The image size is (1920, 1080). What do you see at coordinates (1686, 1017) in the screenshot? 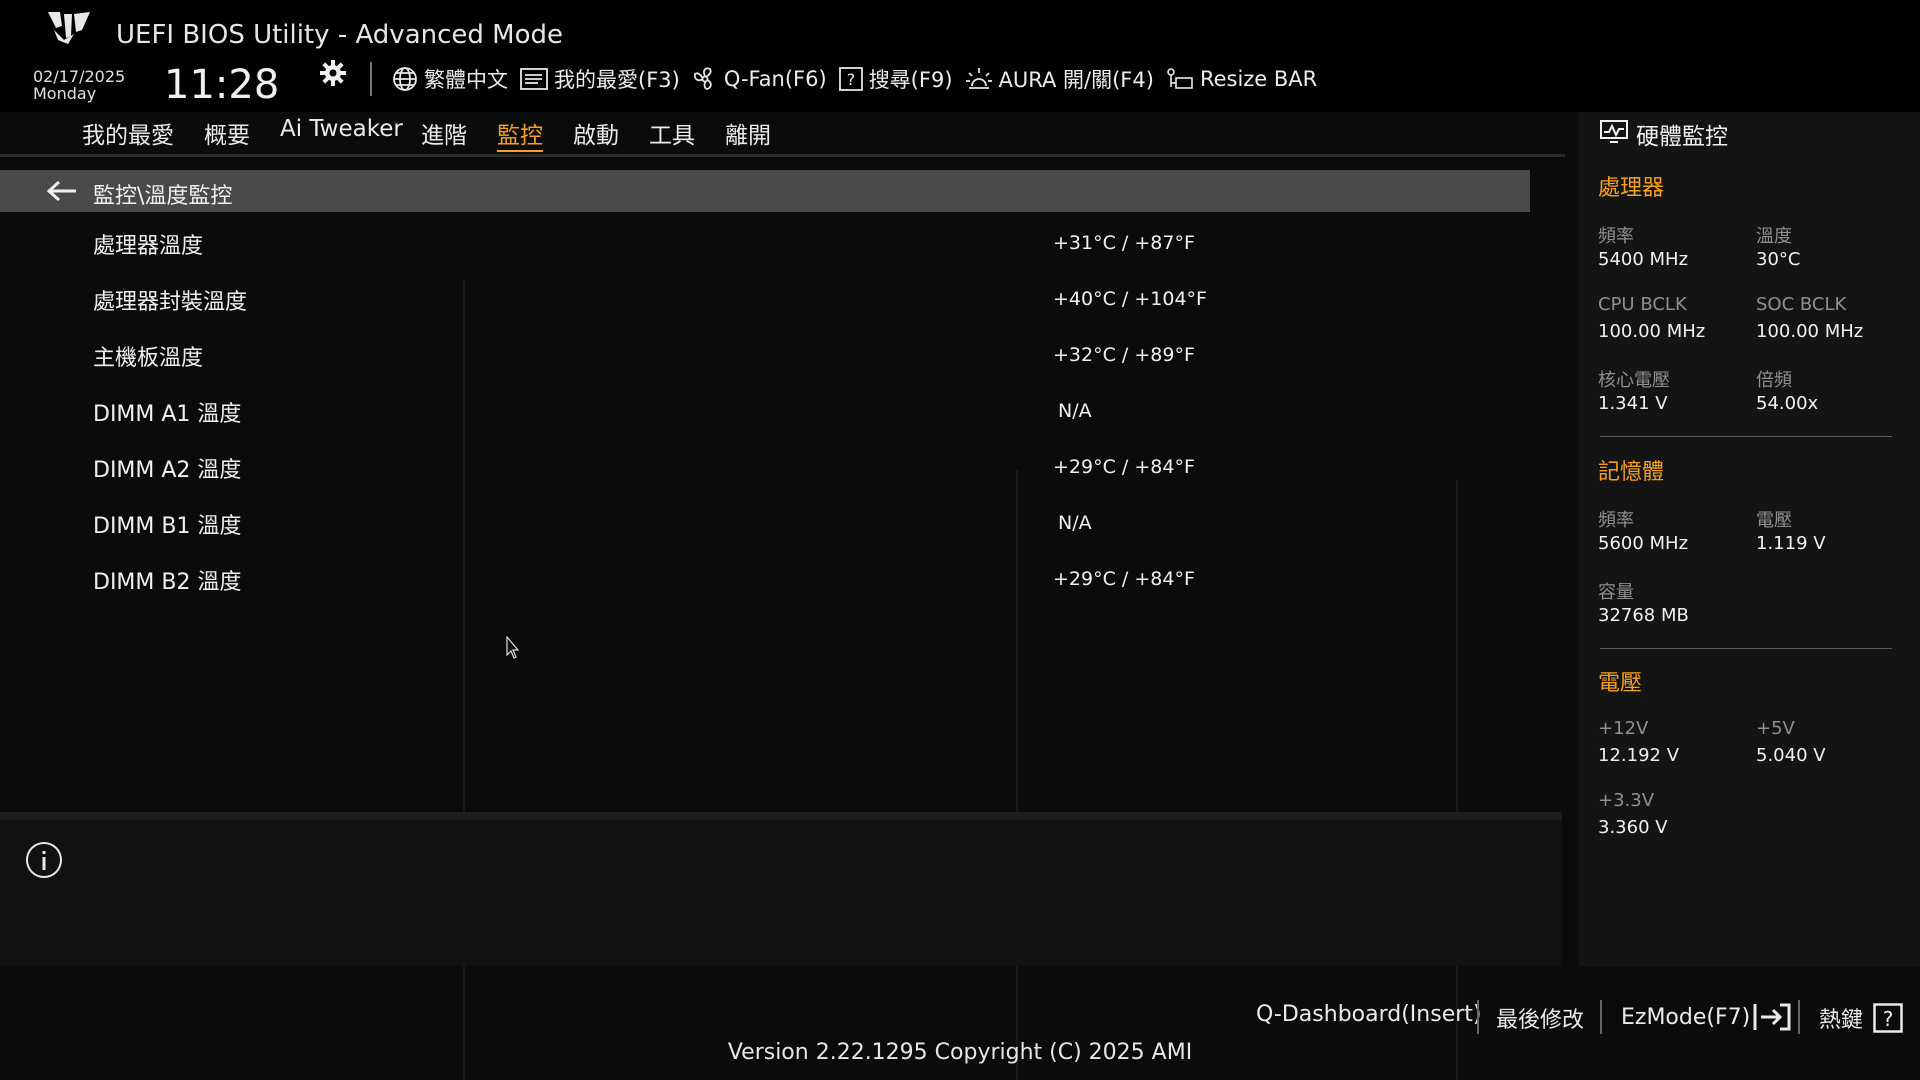
I see `ezmode-label: EzMode(F7)` at bounding box center [1686, 1017].